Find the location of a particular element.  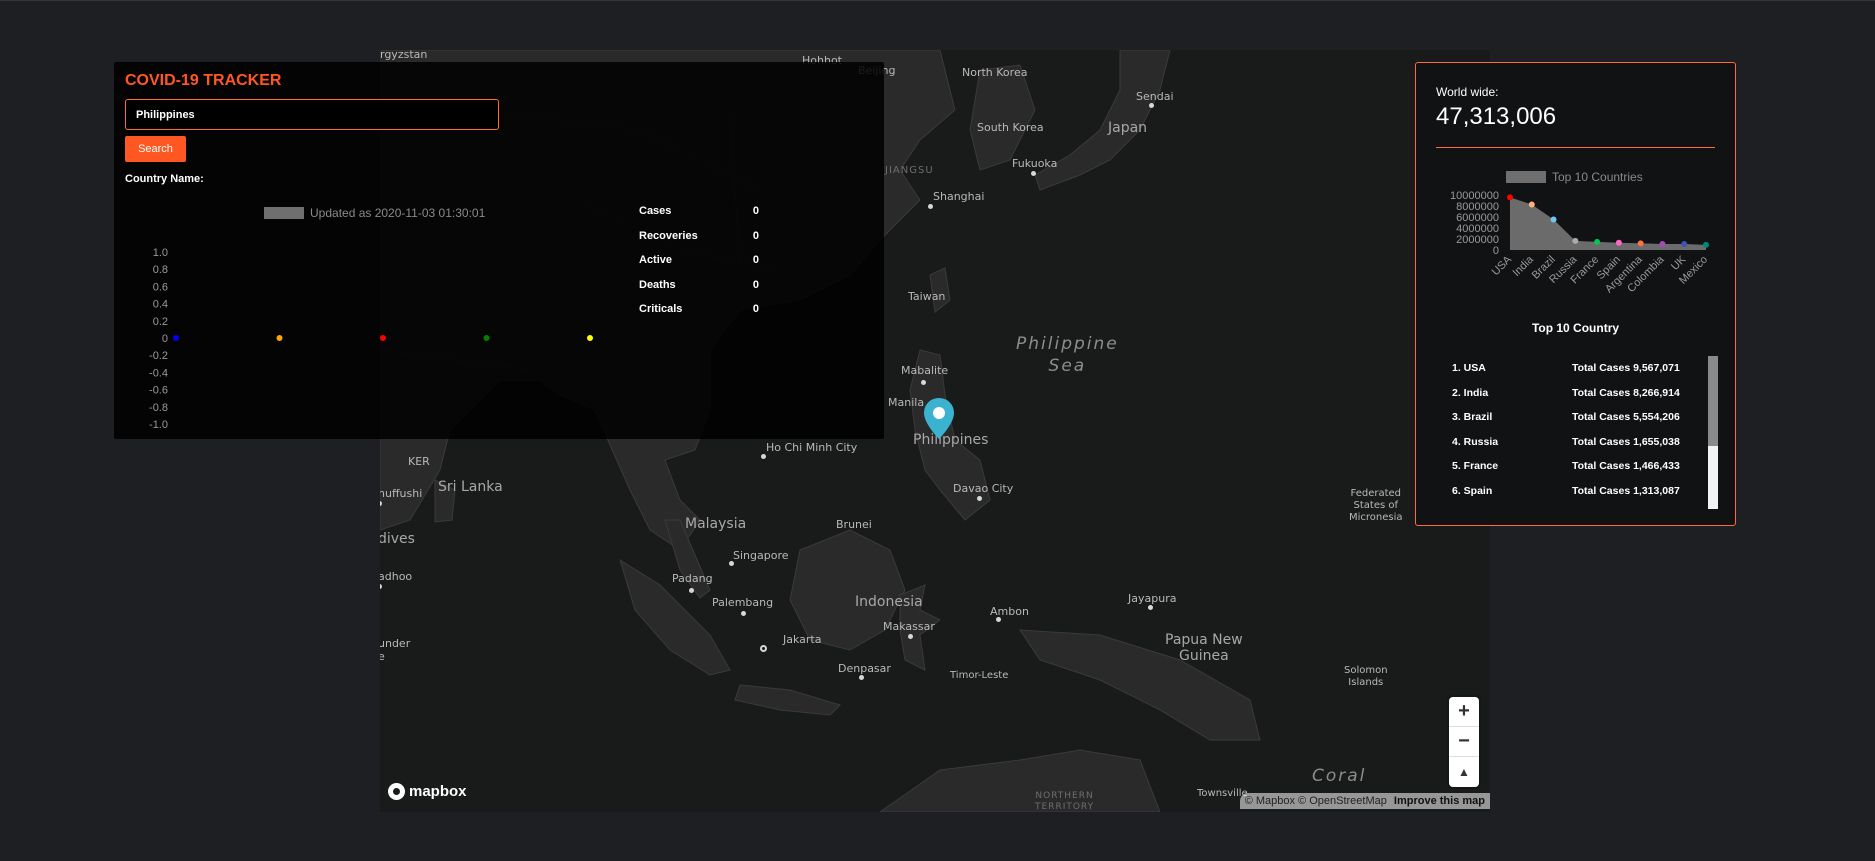

y-tick-label: 0 is located at coordinates (1496, 251).